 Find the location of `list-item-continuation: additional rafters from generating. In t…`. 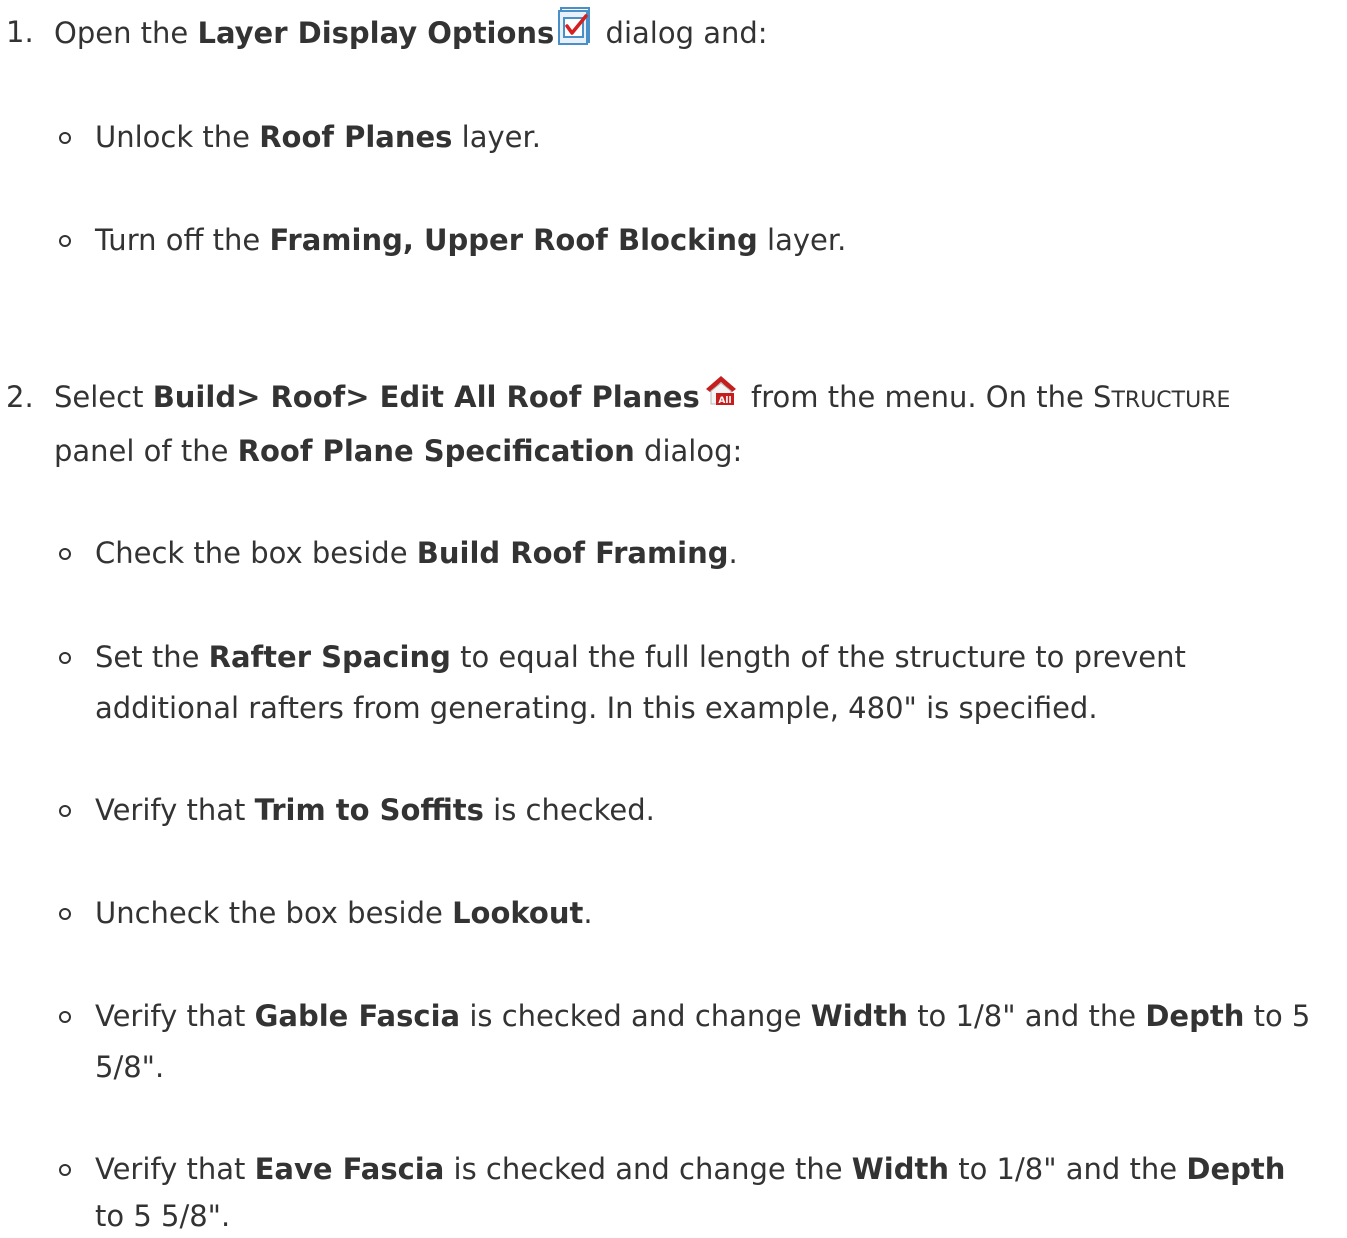

list-item-continuation: additional rafters from generating. In t… is located at coordinates (596, 708).